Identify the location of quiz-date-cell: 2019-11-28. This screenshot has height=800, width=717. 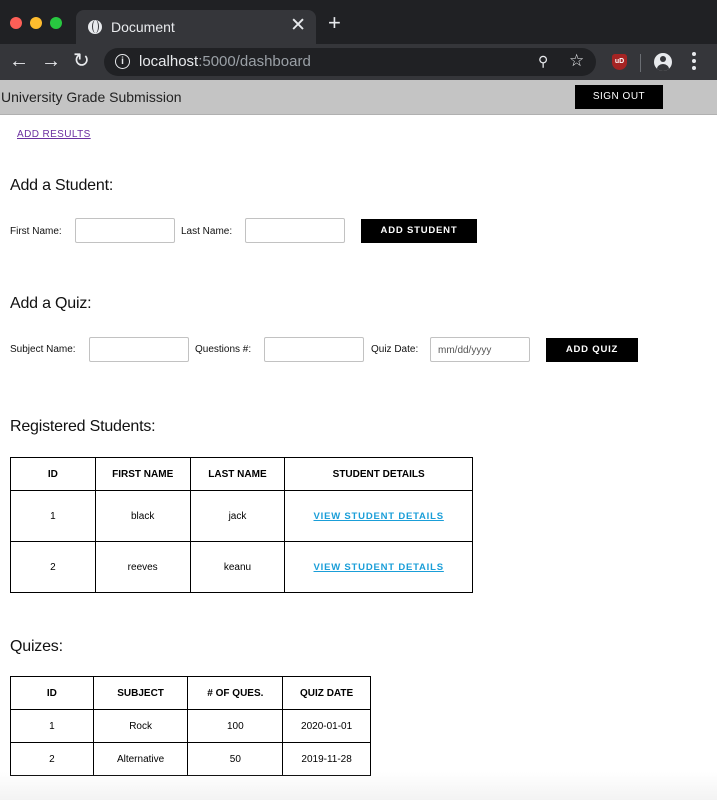
(326, 759).